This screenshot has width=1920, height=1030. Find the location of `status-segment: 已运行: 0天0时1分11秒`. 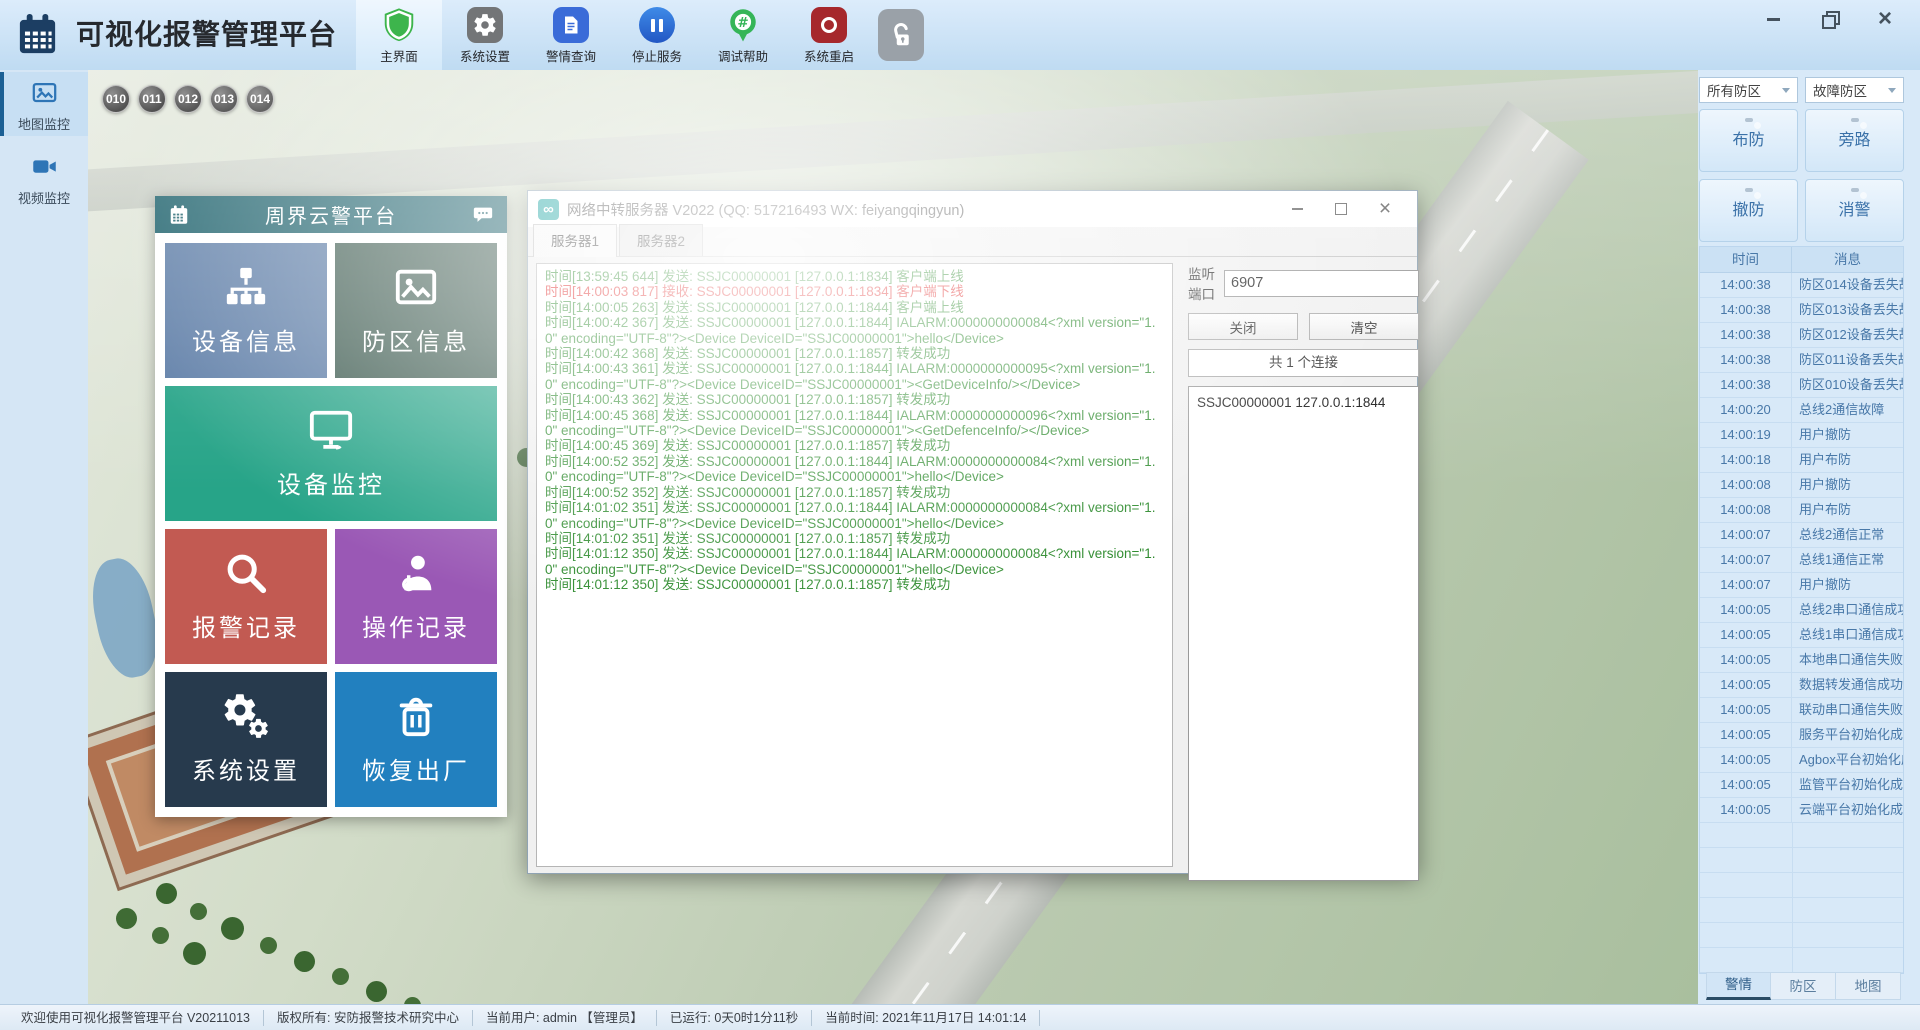

status-segment: 已运行: 0天0时1分11秒 is located at coordinates (735, 1017).